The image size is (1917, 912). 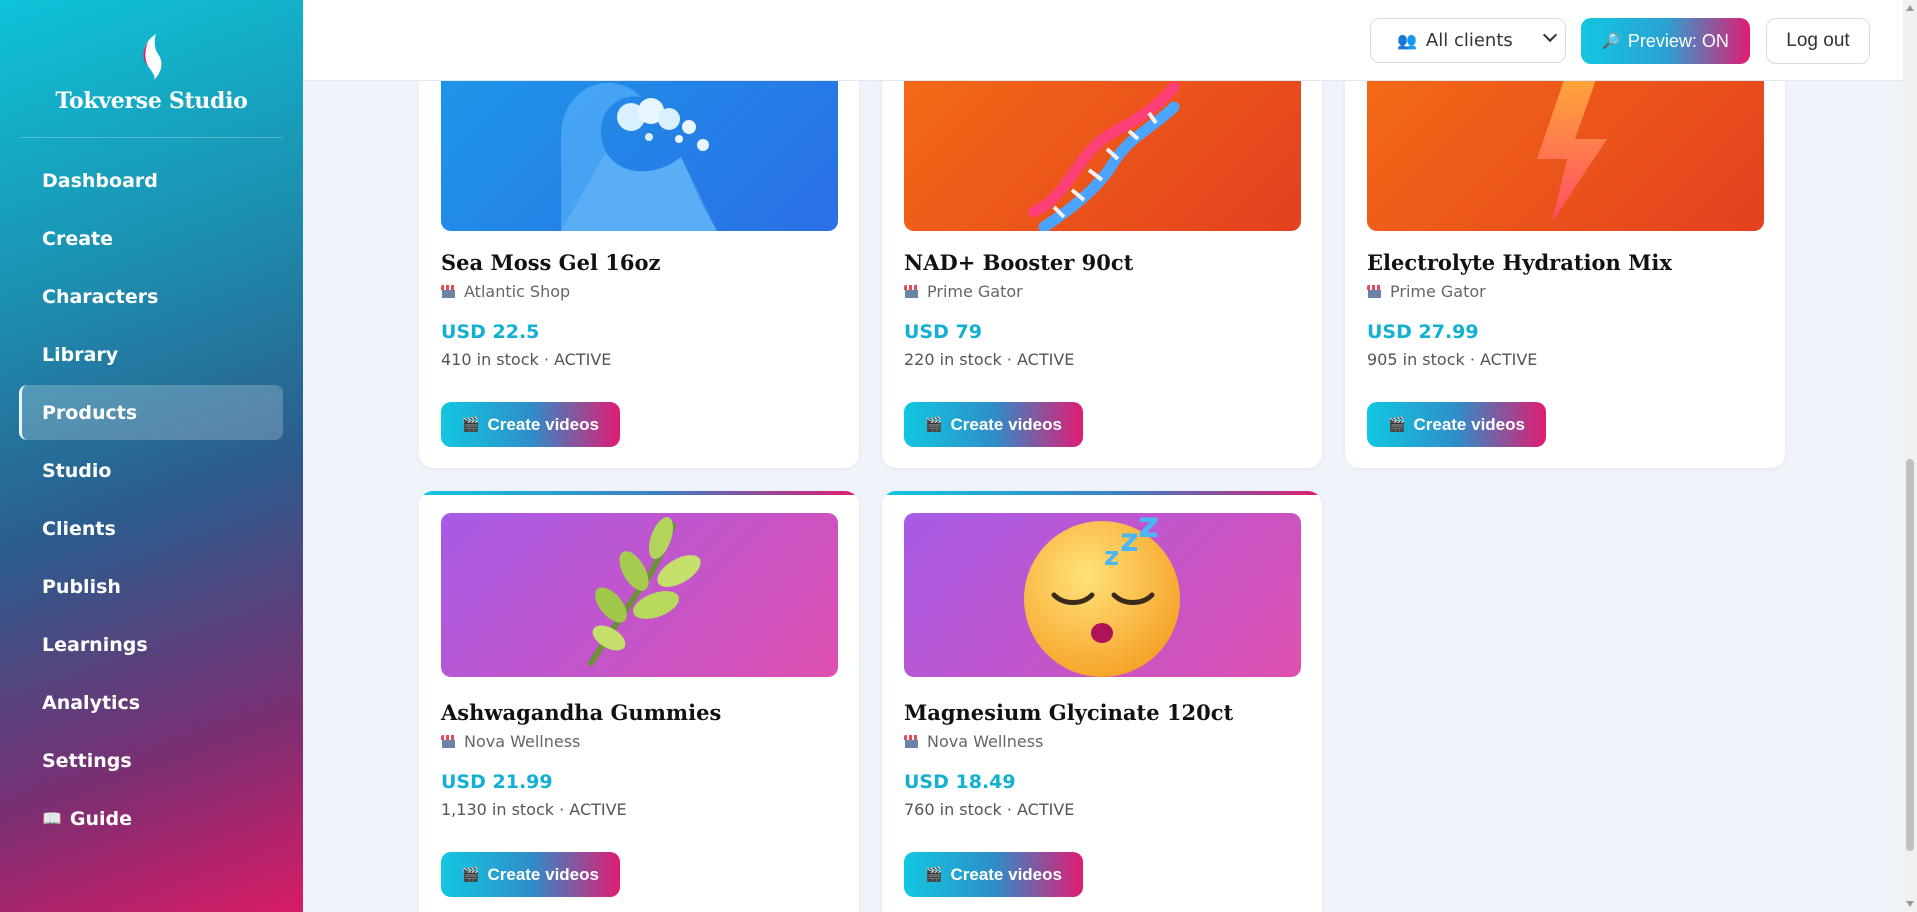 What do you see at coordinates (151, 180) in the screenshot?
I see `sidebar-item-dashboard: Dashboard` at bounding box center [151, 180].